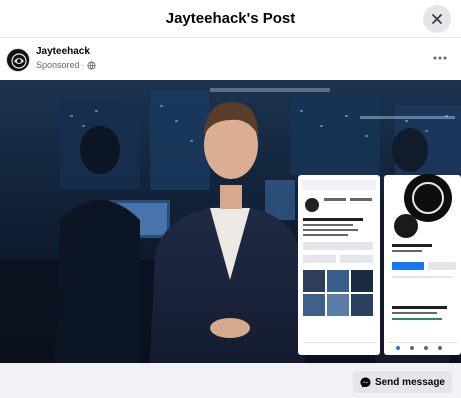 The width and height of the screenshot is (461, 398). What do you see at coordinates (91, 65) in the screenshot?
I see `globe-icon` at bounding box center [91, 65].